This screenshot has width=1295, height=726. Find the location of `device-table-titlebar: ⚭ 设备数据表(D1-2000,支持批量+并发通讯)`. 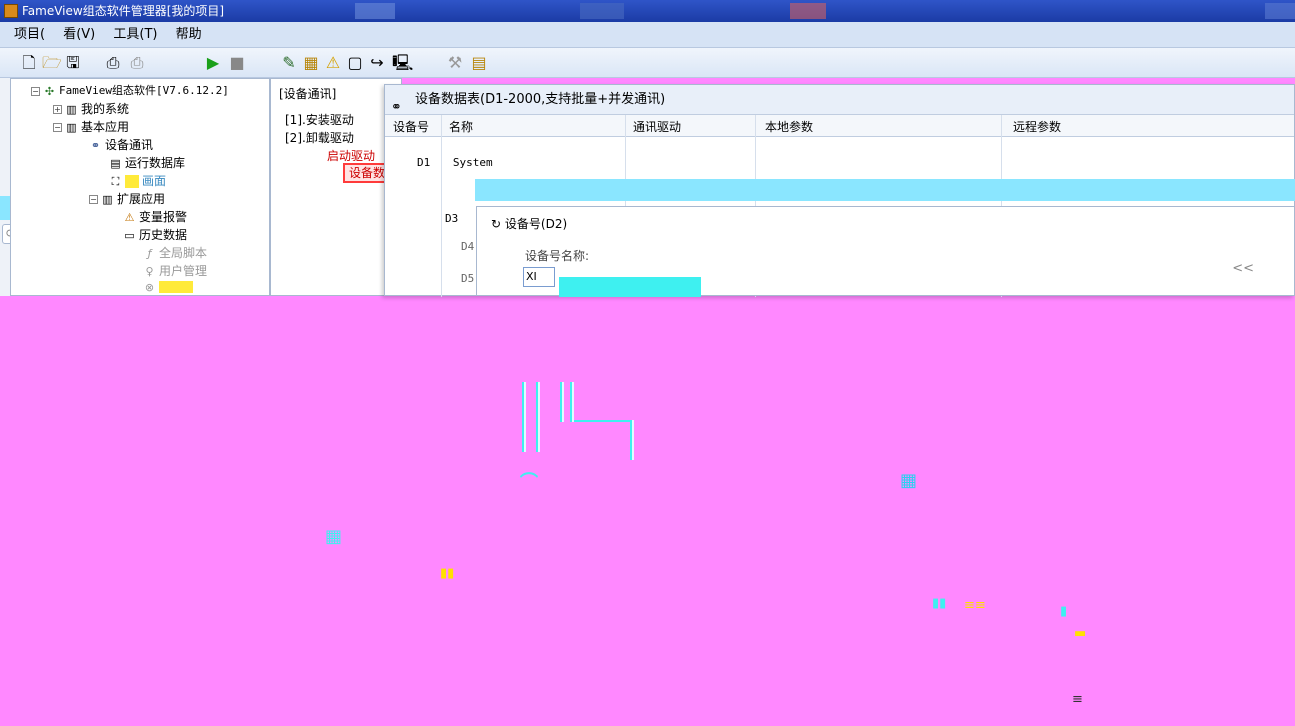

device-table-titlebar: ⚭ 设备数据表(D1-2000,支持批量+并发通讯) is located at coordinates (839, 100).